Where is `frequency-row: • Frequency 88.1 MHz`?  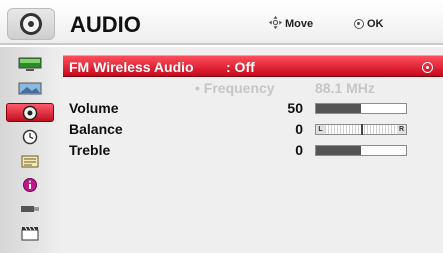 frequency-row: • Frequency 88.1 MHz is located at coordinates (253, 90).